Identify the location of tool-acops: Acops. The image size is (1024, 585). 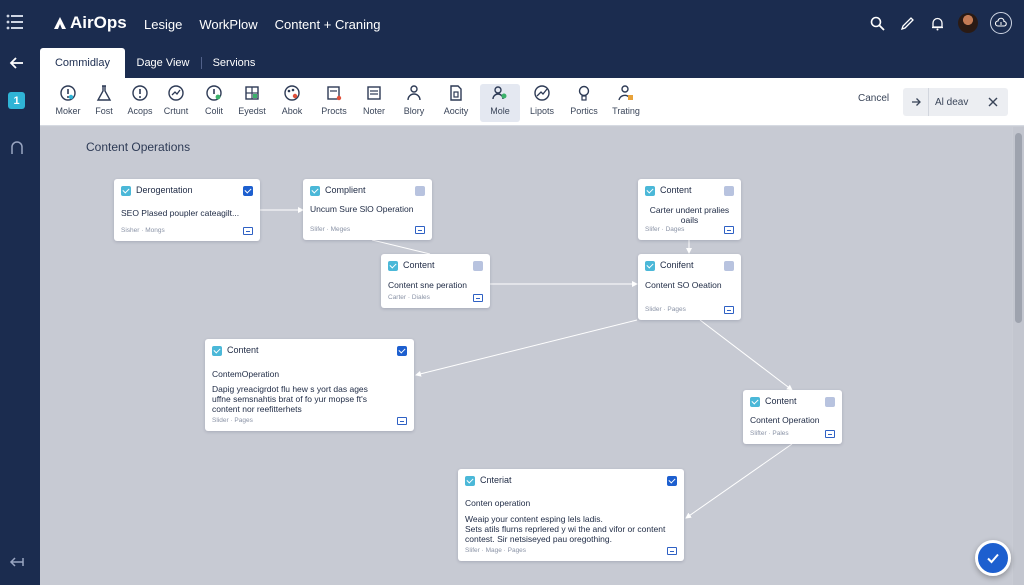
(140, 103).